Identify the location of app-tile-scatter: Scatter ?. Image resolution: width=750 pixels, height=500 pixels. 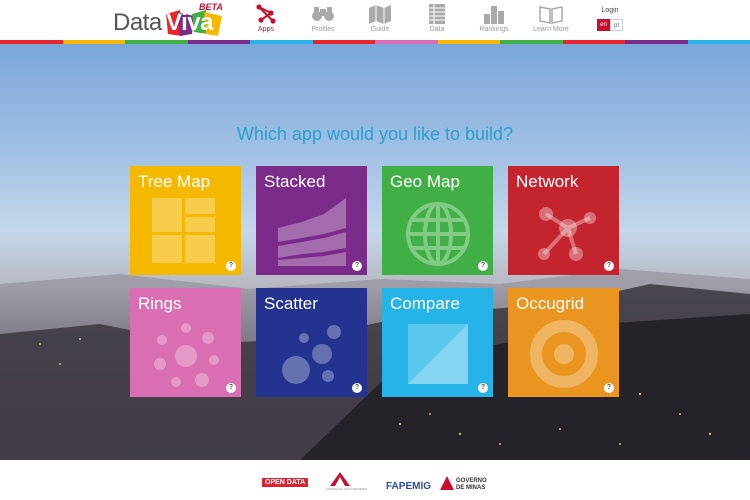
(311, 342).